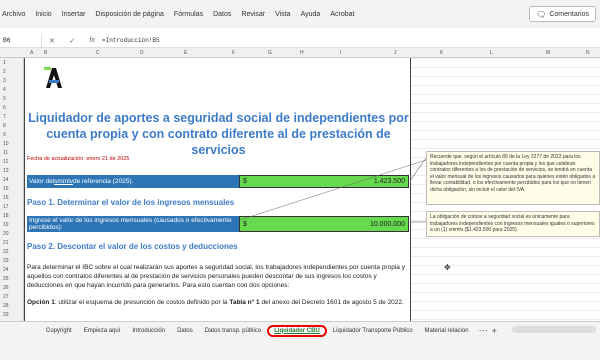 The width and height of the screenshot is (600, 360). What do you see at coordinates (389, 181) in the screenshot?
I see `uvt-value: 1.423.500` at bounding box center [389, 181].